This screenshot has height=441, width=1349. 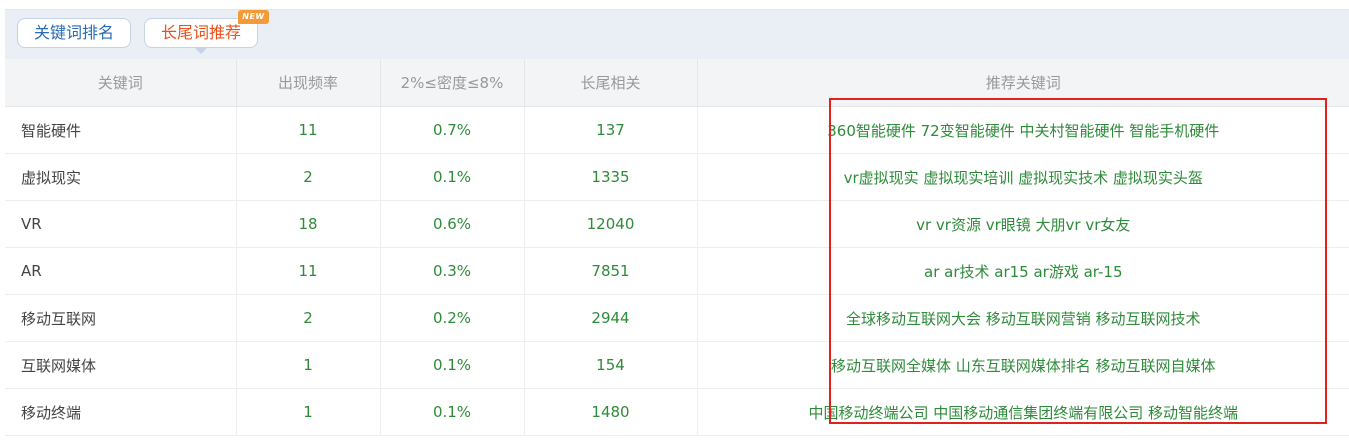 What do you see at coordinates (1023, 412) in the screenshot?
I see `cell-recommend: 中国移动终端公司 中国移动通信集团终端有限公司 移动智能终端` at bounding box center [1023, 412].